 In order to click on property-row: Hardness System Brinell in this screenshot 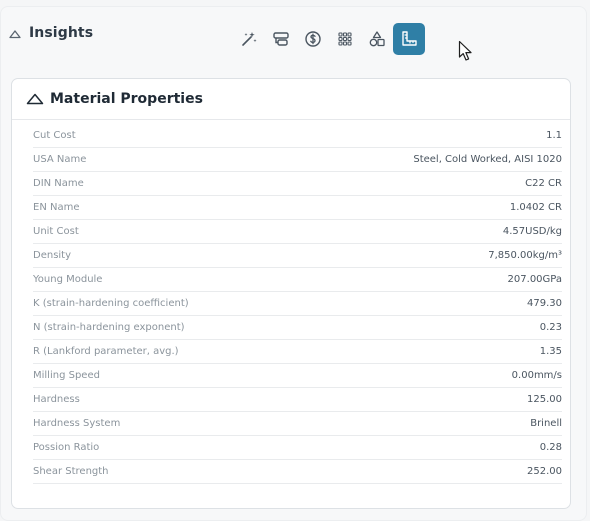, I will do `click(297, 424)`.